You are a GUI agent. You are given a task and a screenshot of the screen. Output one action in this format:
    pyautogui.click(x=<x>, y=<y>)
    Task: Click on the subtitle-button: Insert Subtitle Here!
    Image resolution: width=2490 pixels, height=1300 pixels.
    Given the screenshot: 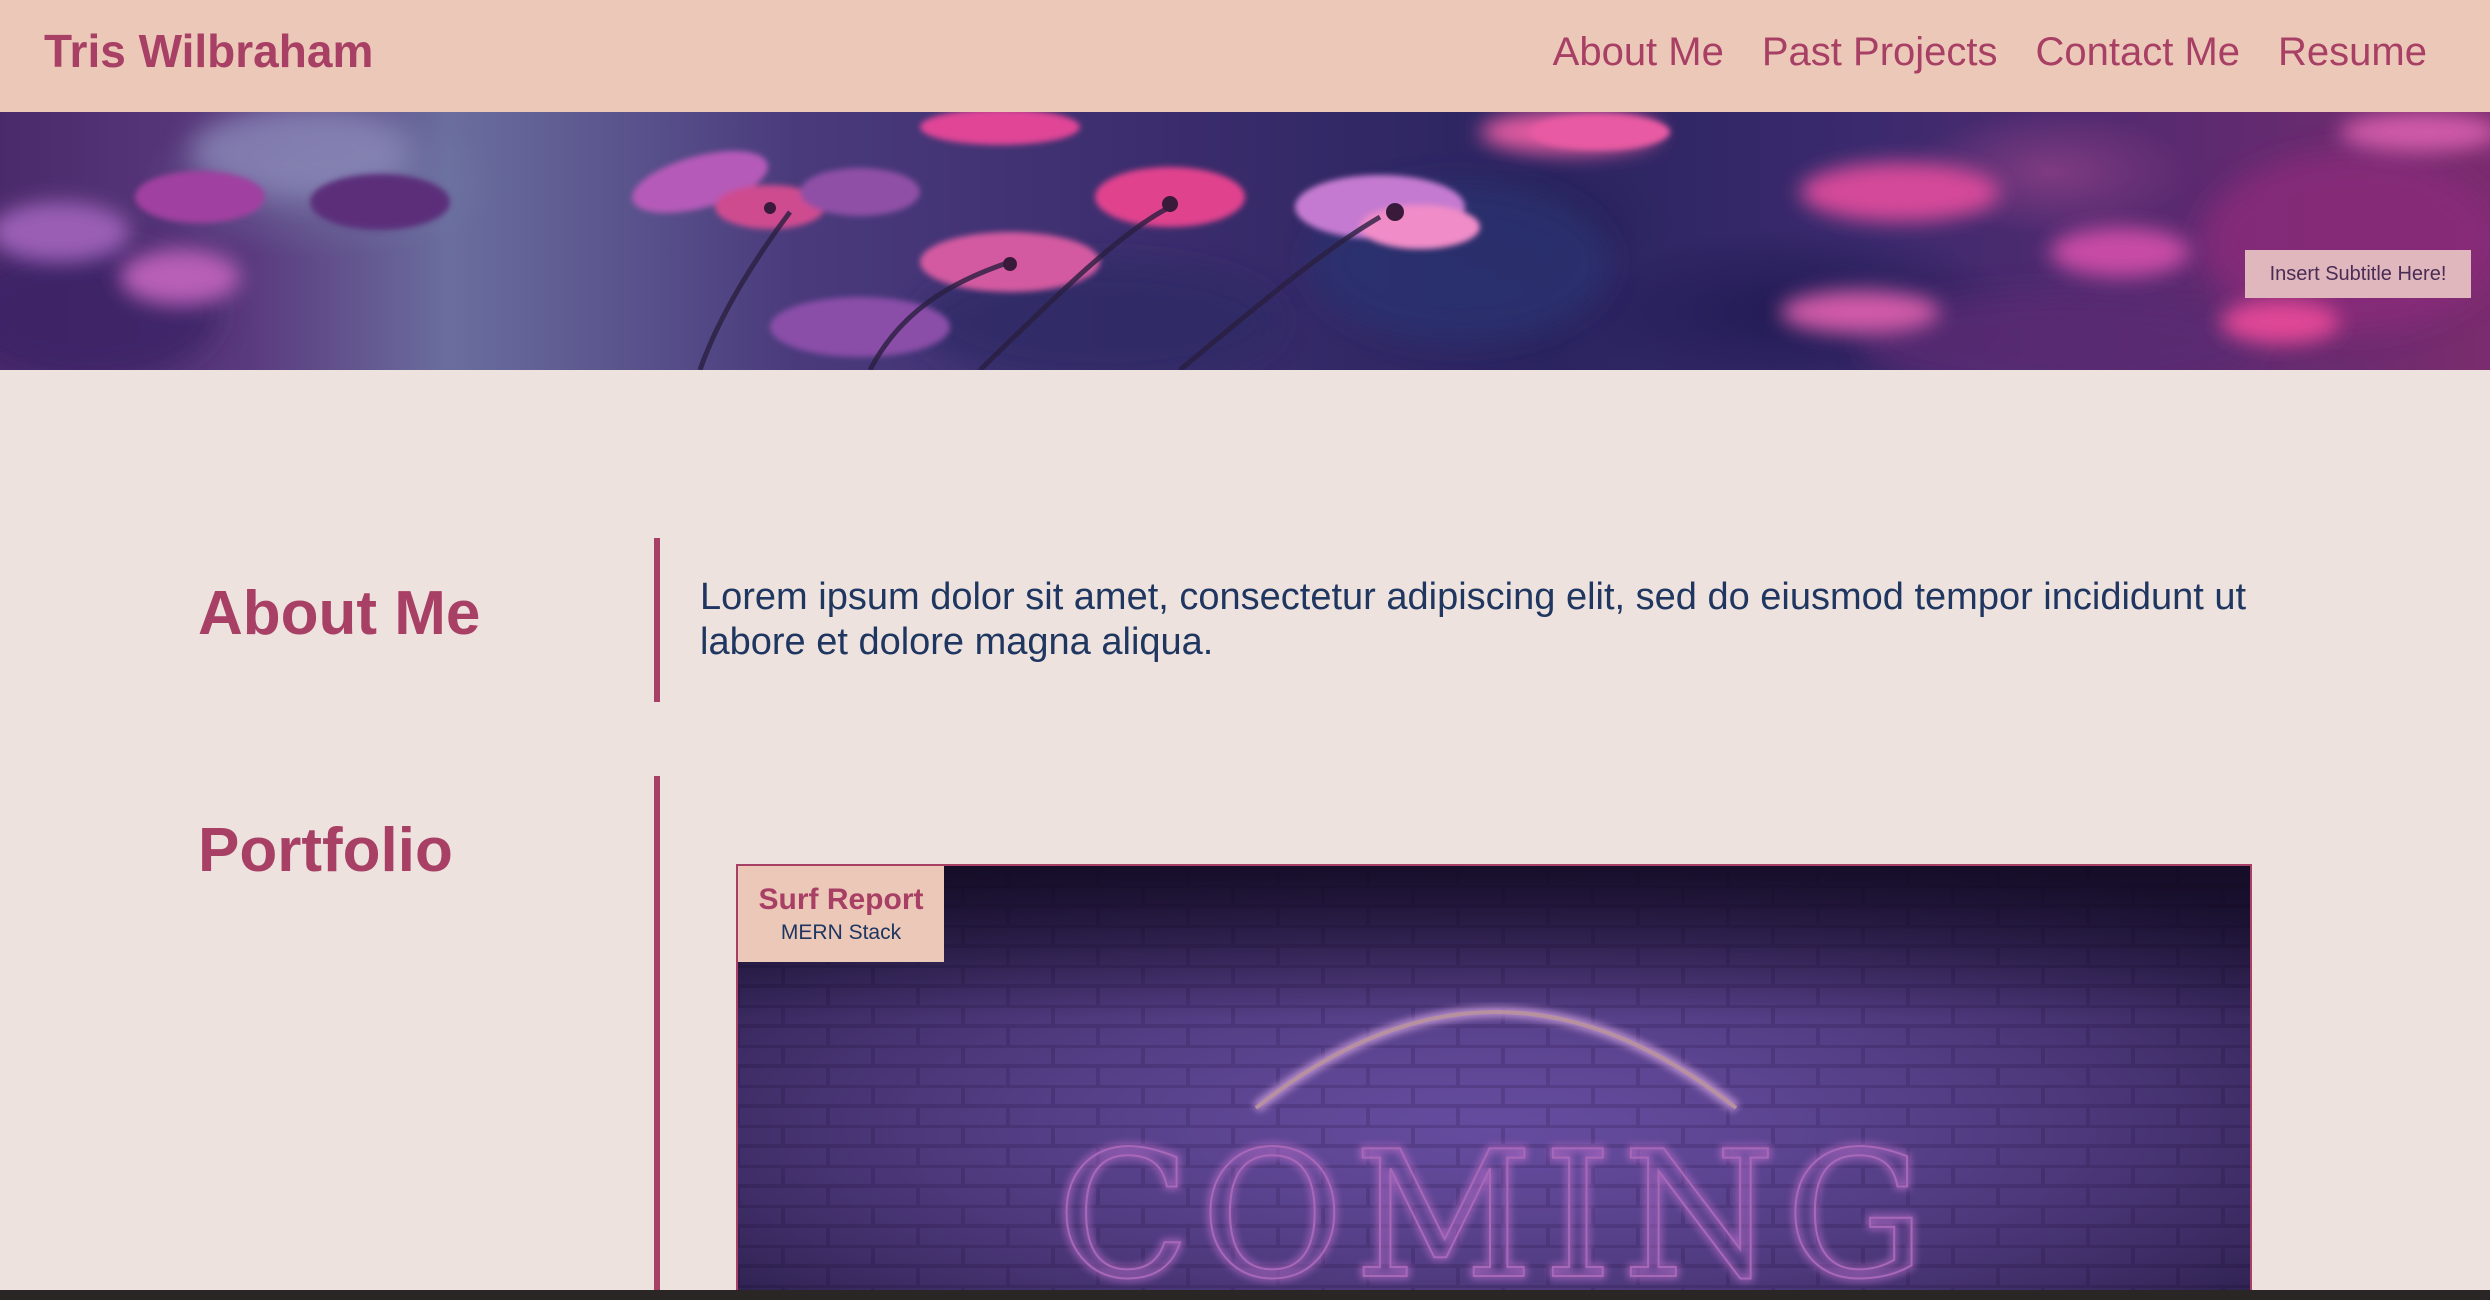 What is the action you would take?
    pyautogui.click(x=2358, y=274)
    